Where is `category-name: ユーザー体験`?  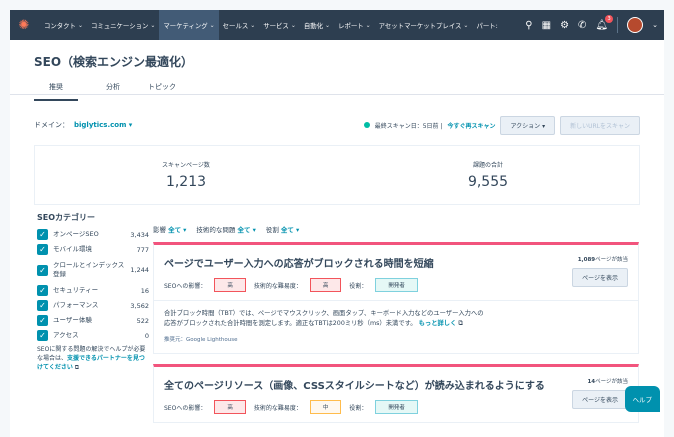 category-name: ユーザー体験 is located at coordinates (72, 320).